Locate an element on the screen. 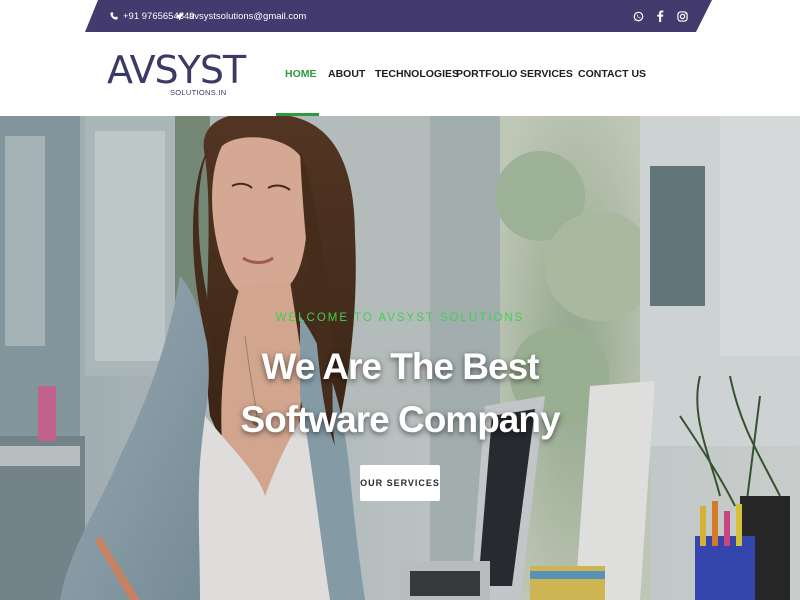 The height and width of the screenshot is (600, 800). instagram-link is located at coordinates (682, 16).